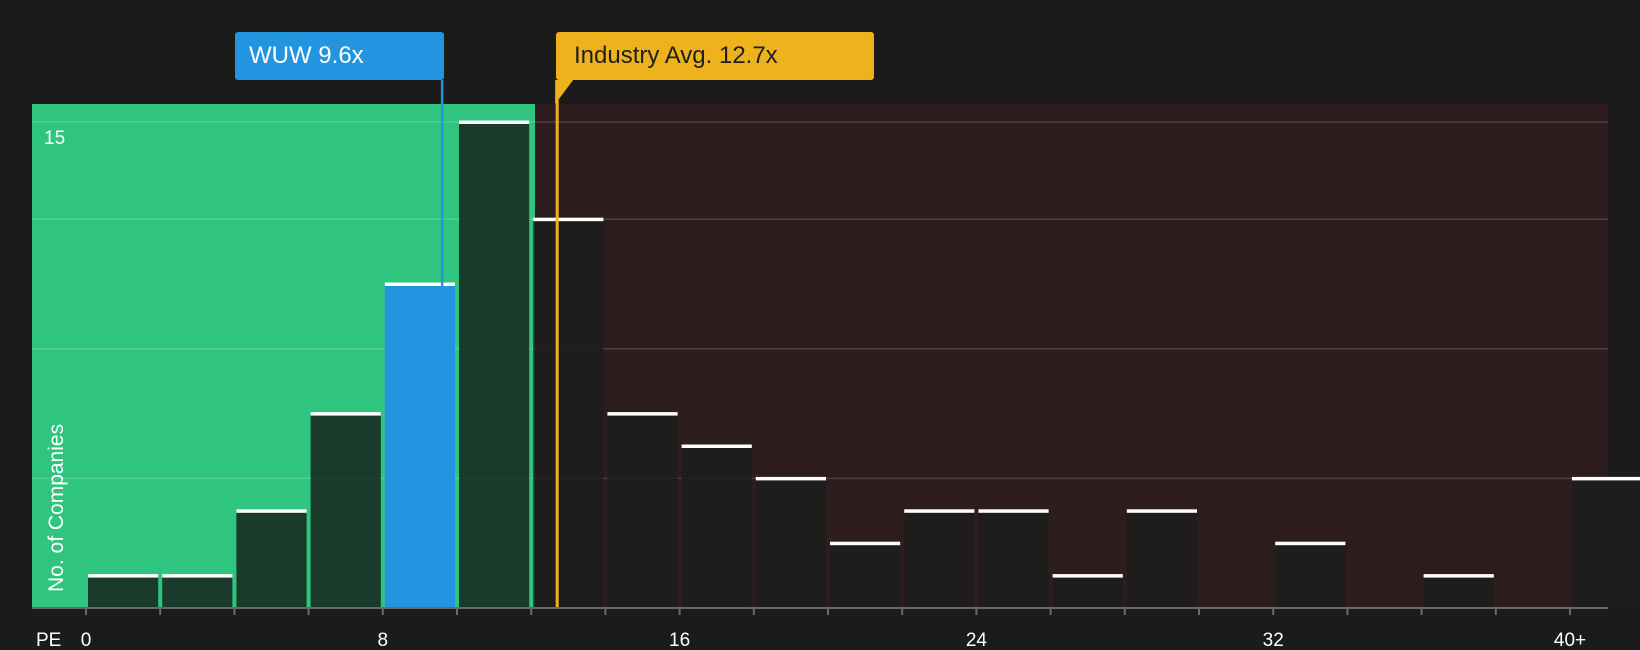  Describe the element at coordinates (56, 508) in the screenshot. I see `y-axis-title: No. of Companies` at that location.